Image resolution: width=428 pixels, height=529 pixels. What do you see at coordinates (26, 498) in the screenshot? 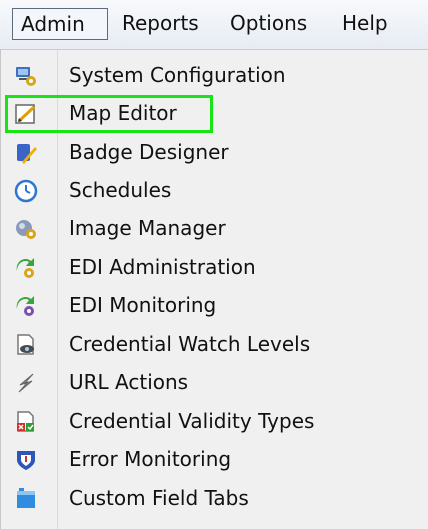
I see `custom-field-tabs-icon` at bounding box center [26, 498].